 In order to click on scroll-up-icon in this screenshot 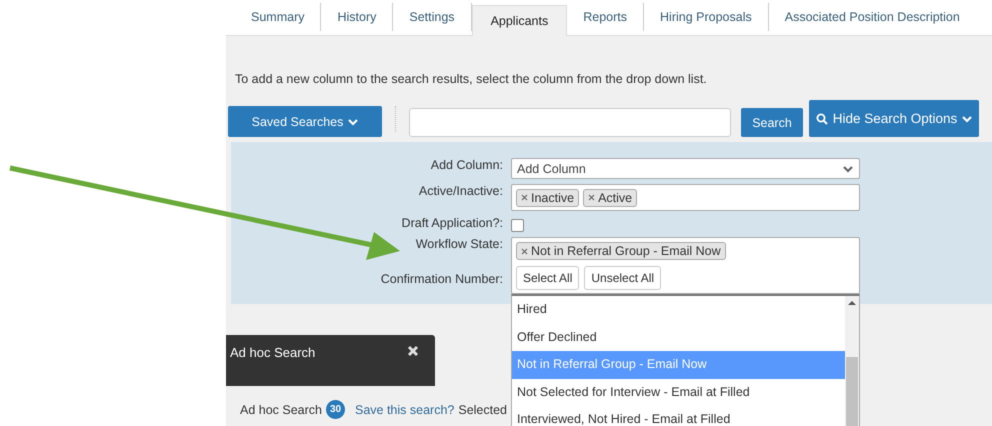, I will do `click(852, 303)`.